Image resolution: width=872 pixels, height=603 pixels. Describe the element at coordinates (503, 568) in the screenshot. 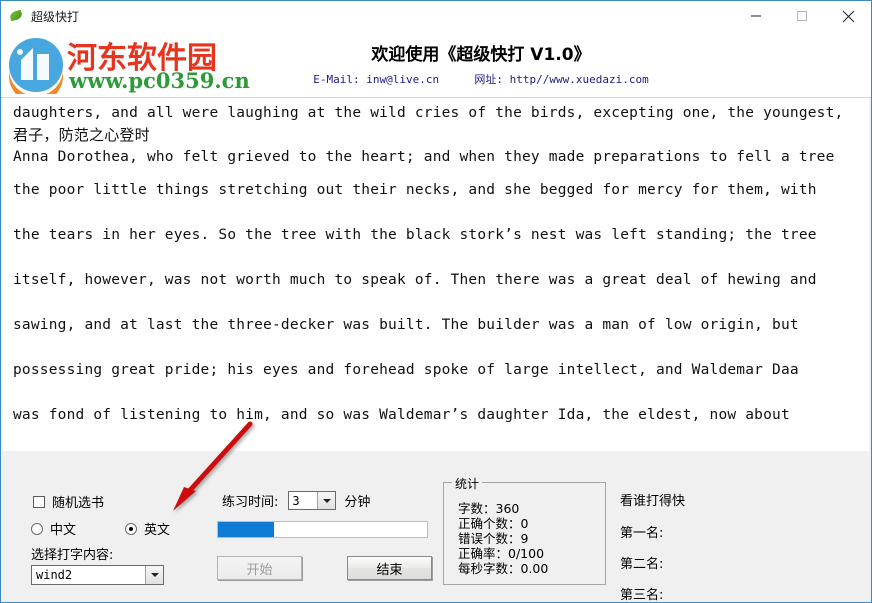

I see `statistics-row: 每秒字数：0.00` at that location.